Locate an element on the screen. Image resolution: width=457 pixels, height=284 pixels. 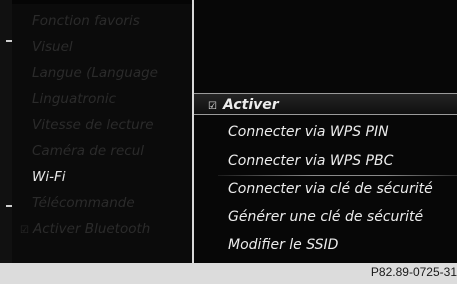
menu-item-language: Langue (Language is located at coordinates (95, 73).